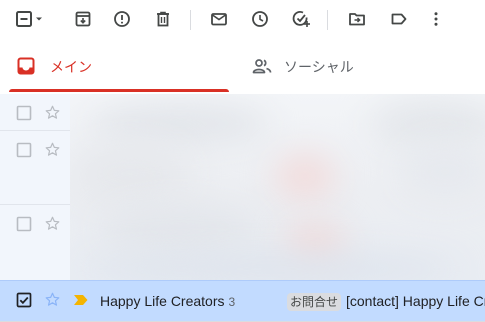  What do you see at coordinates (232, 302) in the screenshot?
I see `thread-count: 3` at bounding box center [232, 302].